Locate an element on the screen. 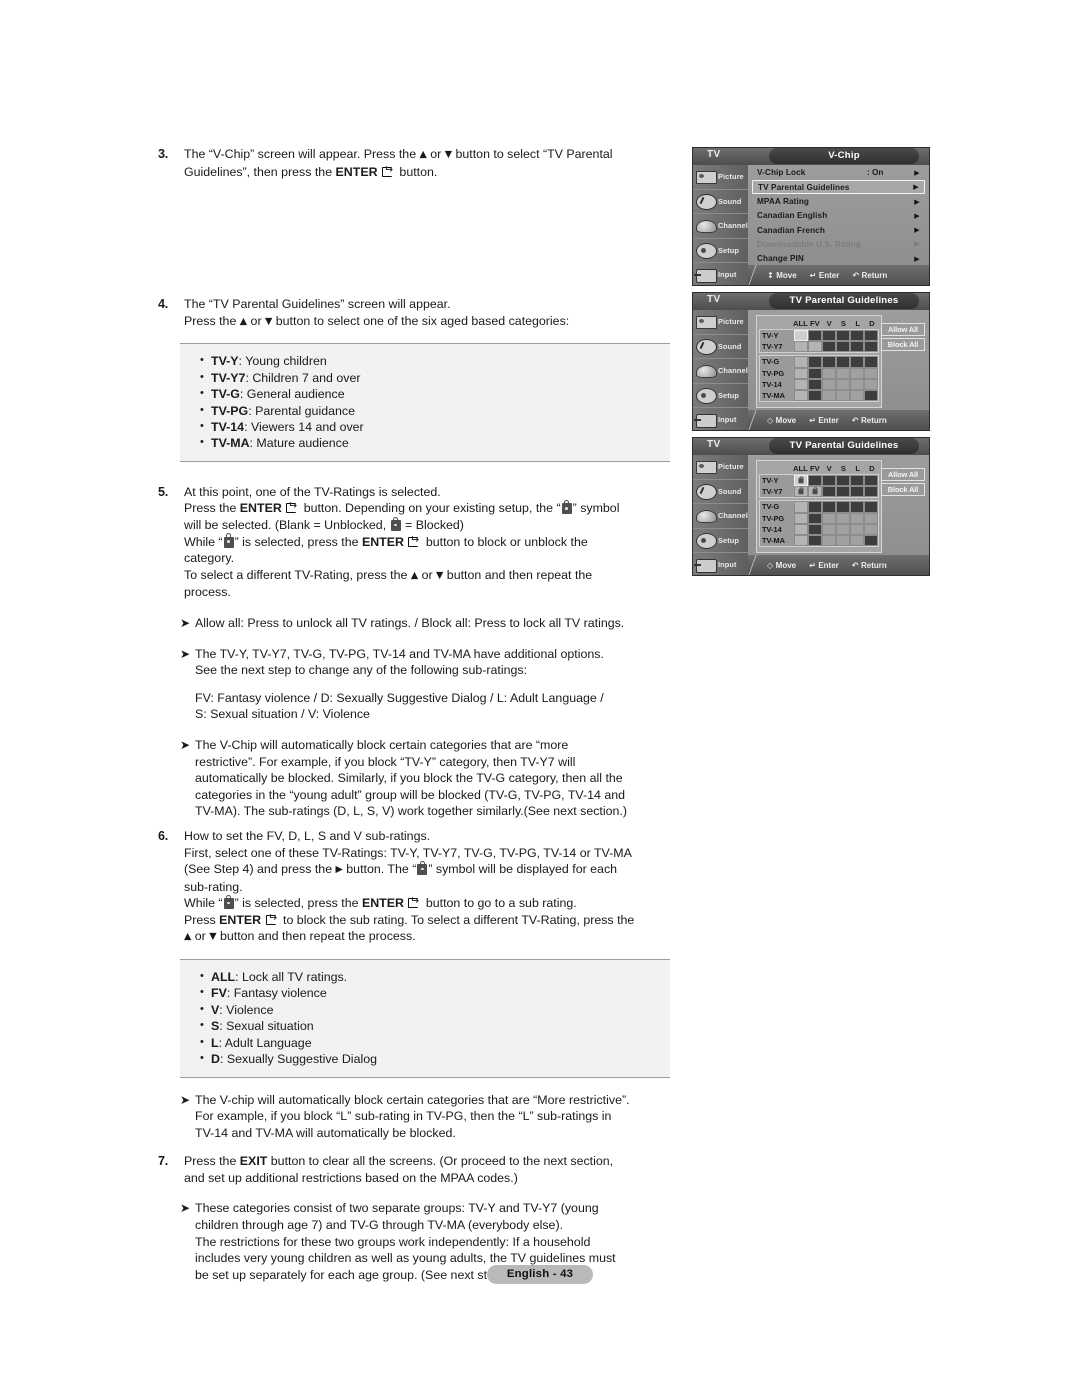 The image size is (1080, 1397). table-row: TV-G is located at coordinates (819, 362).